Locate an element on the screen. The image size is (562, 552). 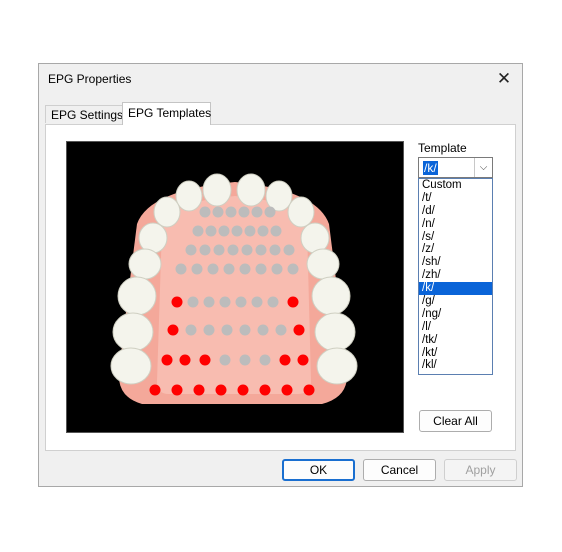
template-option: /l/ is located at coordinates (455, 327).